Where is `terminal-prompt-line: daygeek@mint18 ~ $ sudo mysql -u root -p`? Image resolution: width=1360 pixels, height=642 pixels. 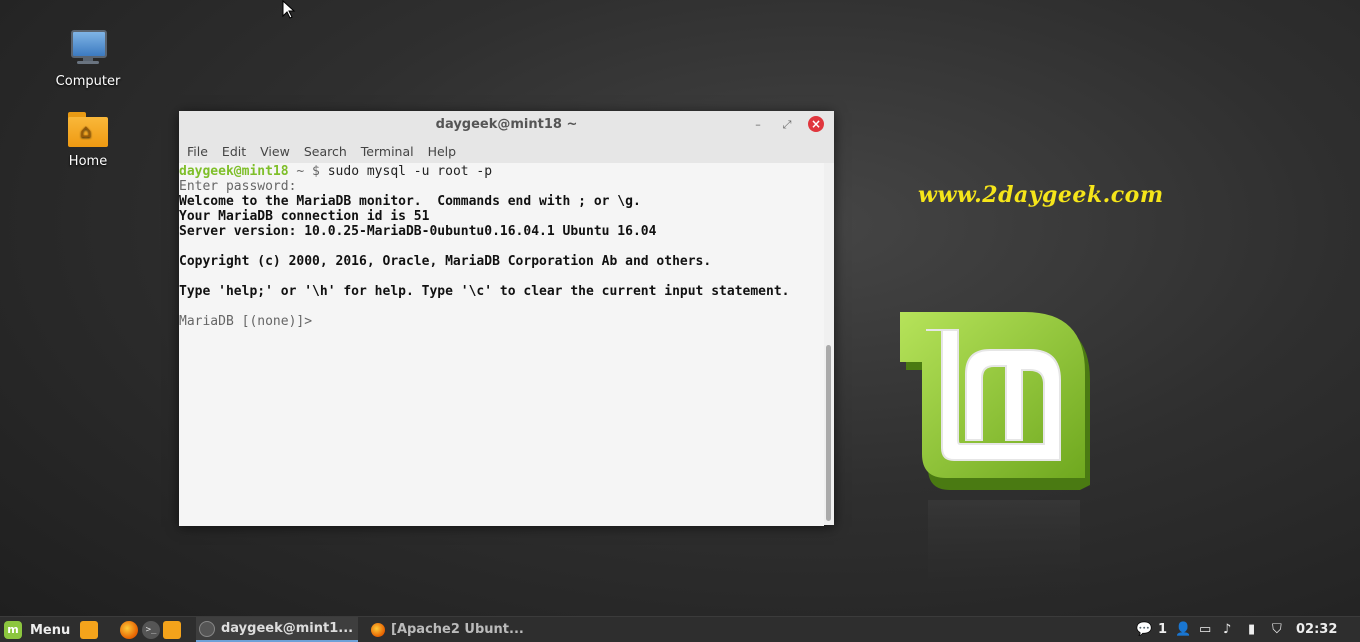 terminal-prompt-line: daygeek@mint18 ~ $ sudo mysql -u root -p is located at coordinates (501, 171).